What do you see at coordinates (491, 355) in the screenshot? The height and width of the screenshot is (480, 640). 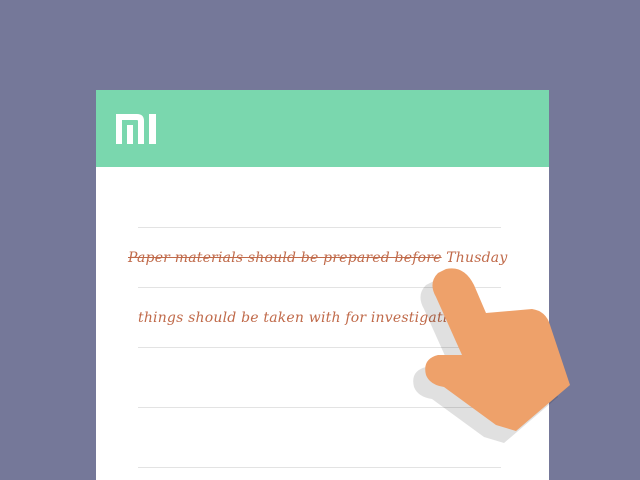 I see `pointing-hand-icon` at bounding box center [491, 355].